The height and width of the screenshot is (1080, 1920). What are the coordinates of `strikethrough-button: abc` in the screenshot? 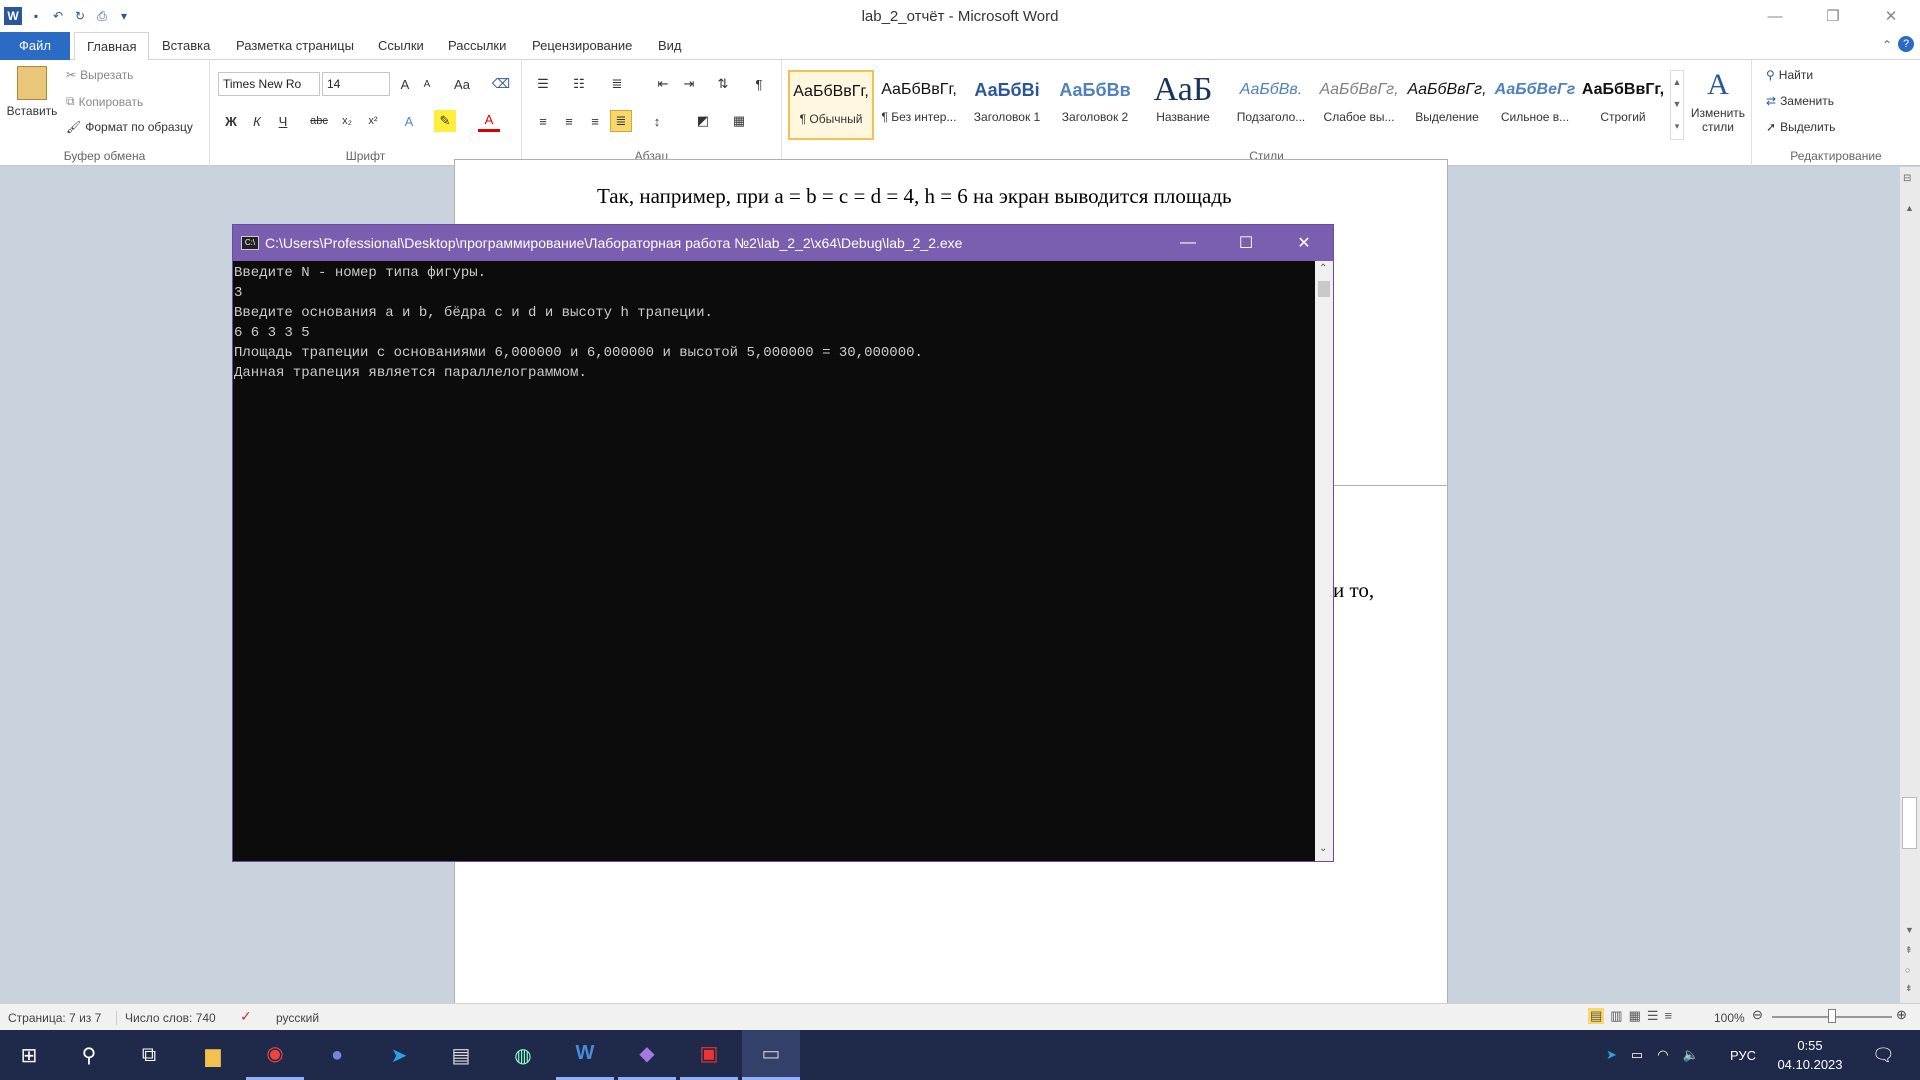 It's located at (319, 121).